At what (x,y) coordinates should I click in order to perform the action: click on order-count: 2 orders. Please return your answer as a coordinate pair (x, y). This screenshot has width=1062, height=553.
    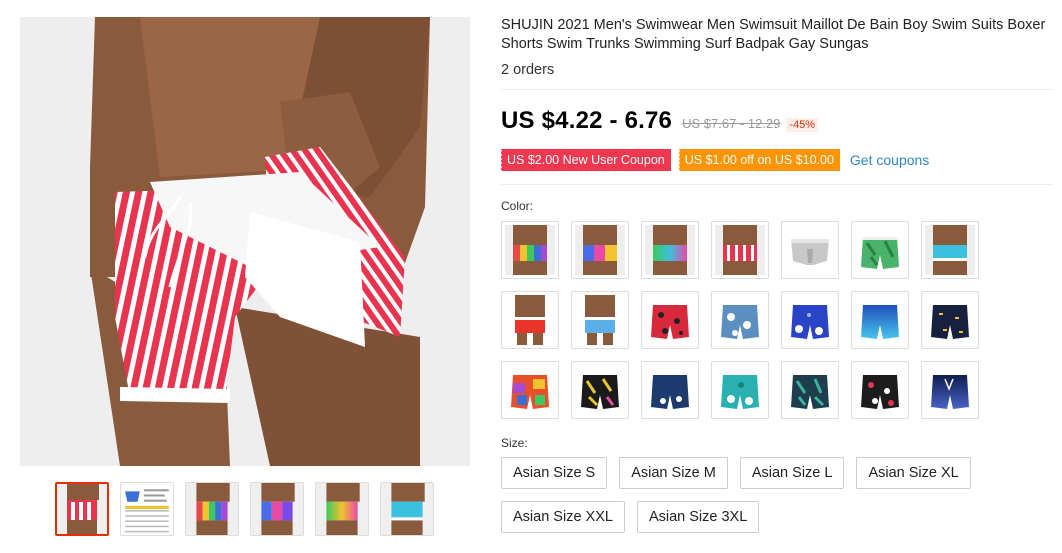
    Looking at the image, I should click on (528, 70).